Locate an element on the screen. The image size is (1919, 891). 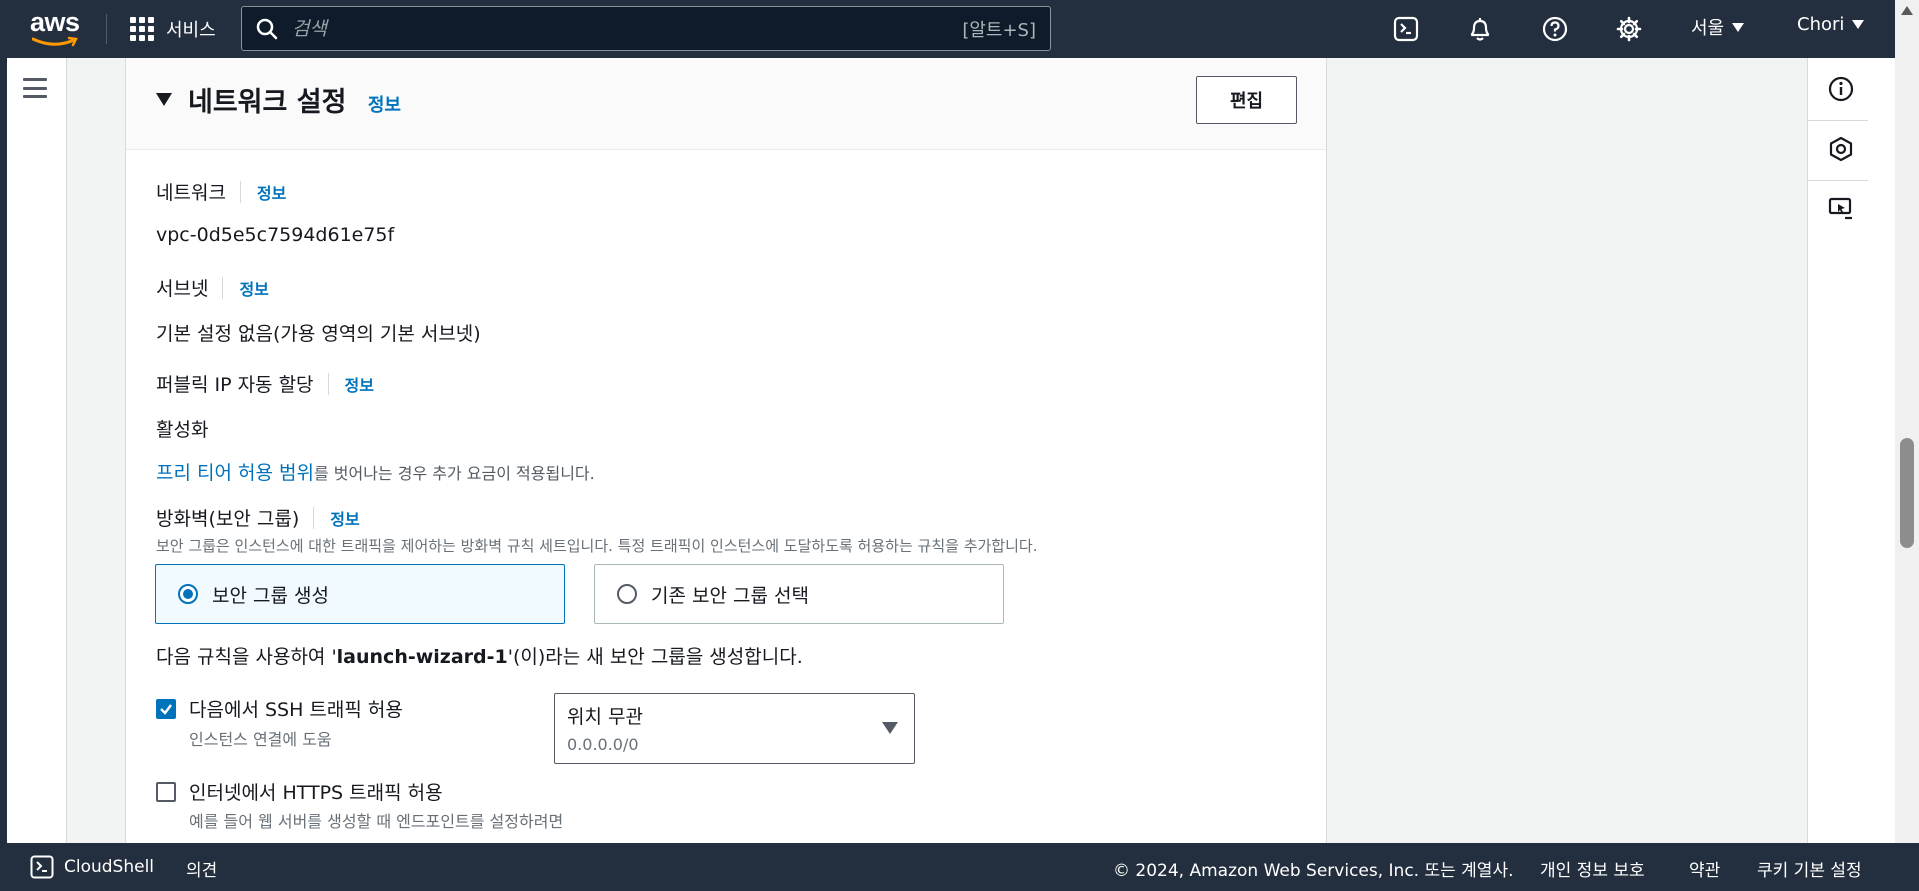
search-input is located at coordinates (627, 28).